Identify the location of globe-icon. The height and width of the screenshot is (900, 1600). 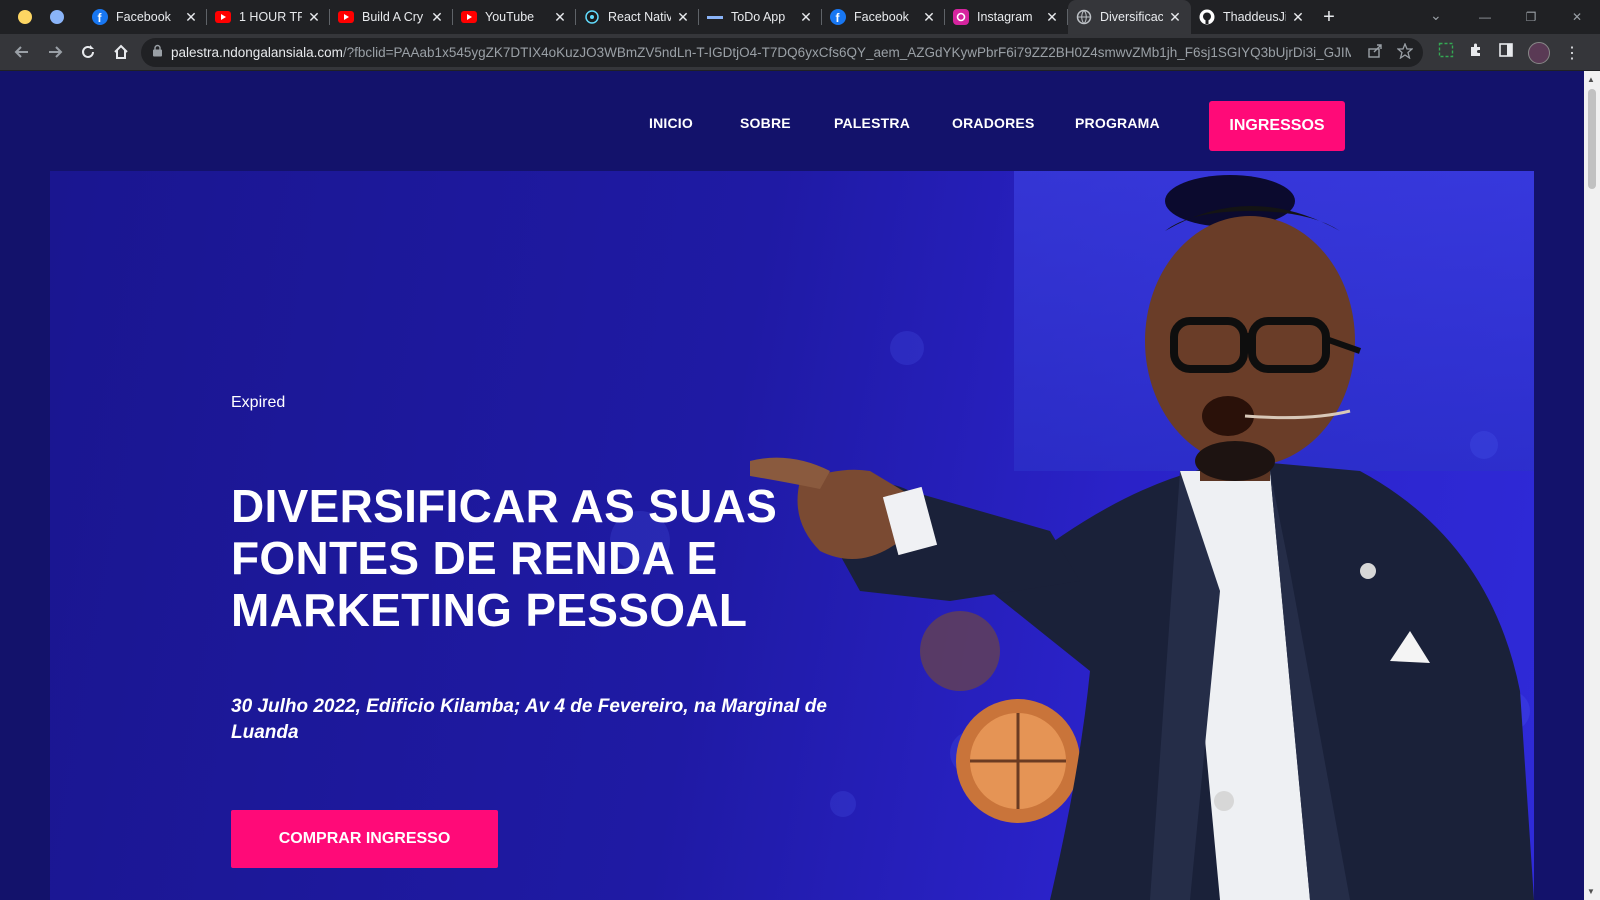
(1084, 17).